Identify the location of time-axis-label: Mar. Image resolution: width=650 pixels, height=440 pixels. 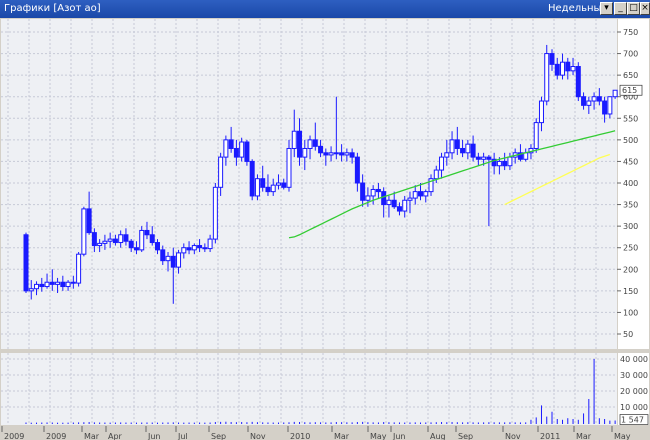
(92, 436).